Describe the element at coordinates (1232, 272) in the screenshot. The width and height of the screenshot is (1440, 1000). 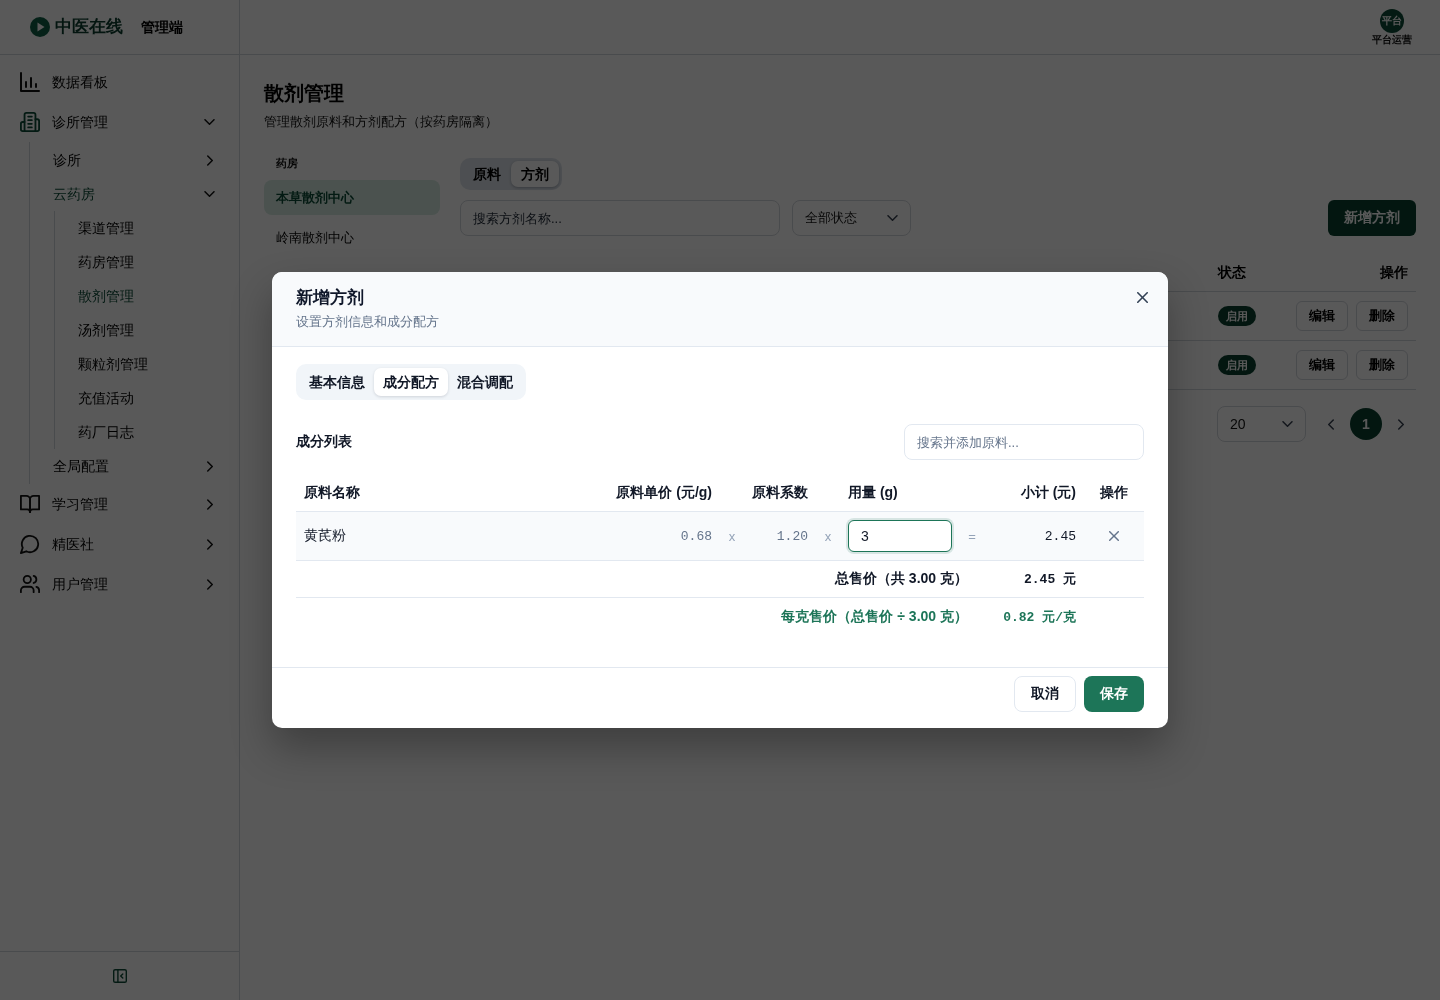
I see `column-header: 状态` at that location.